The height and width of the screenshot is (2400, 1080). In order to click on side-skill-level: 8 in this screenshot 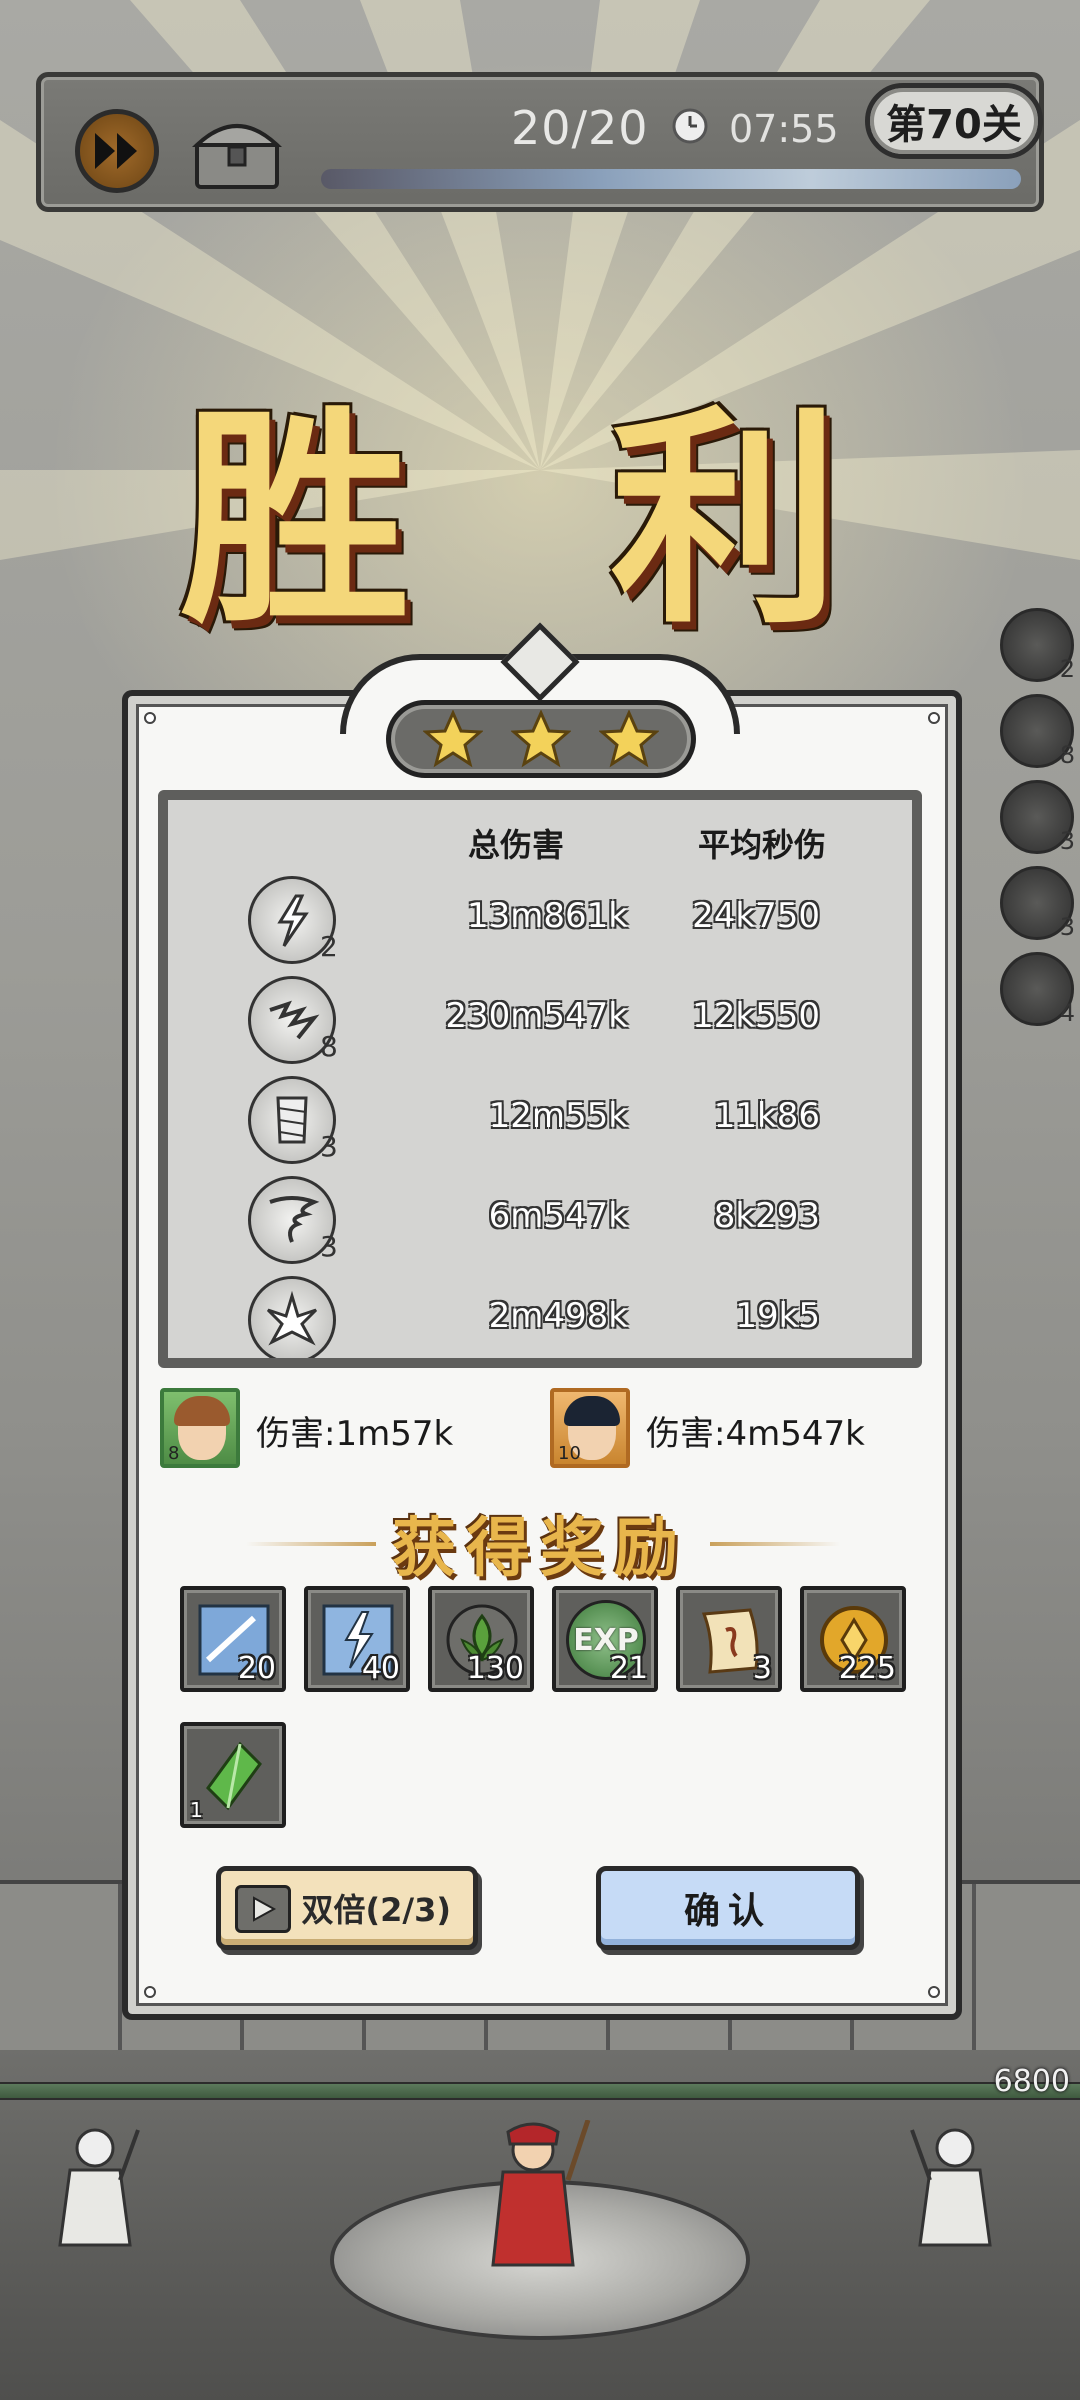, I will do `click(1067, 755)`.